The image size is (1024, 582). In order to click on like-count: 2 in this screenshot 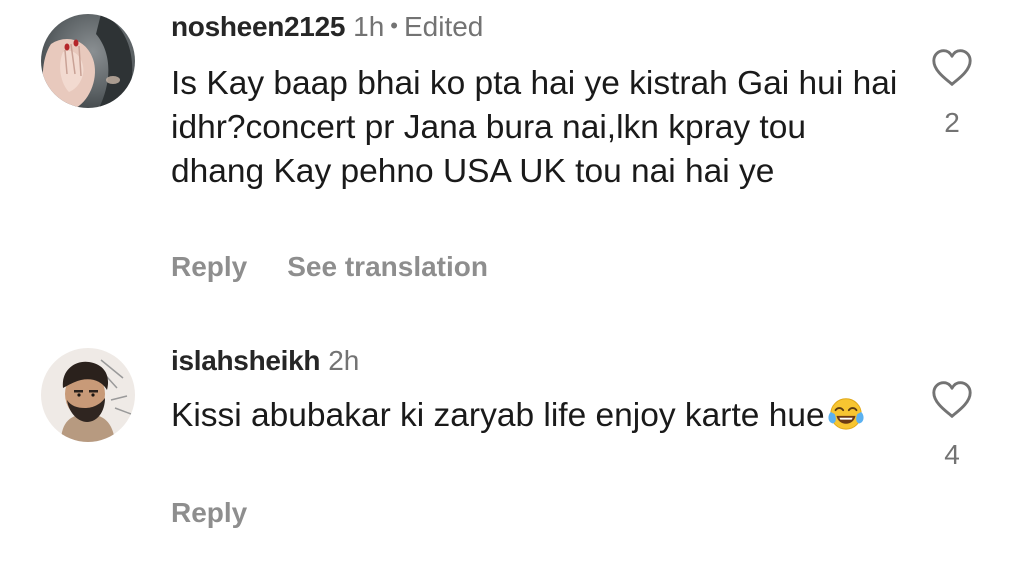, I will do `click(952, 122)`.